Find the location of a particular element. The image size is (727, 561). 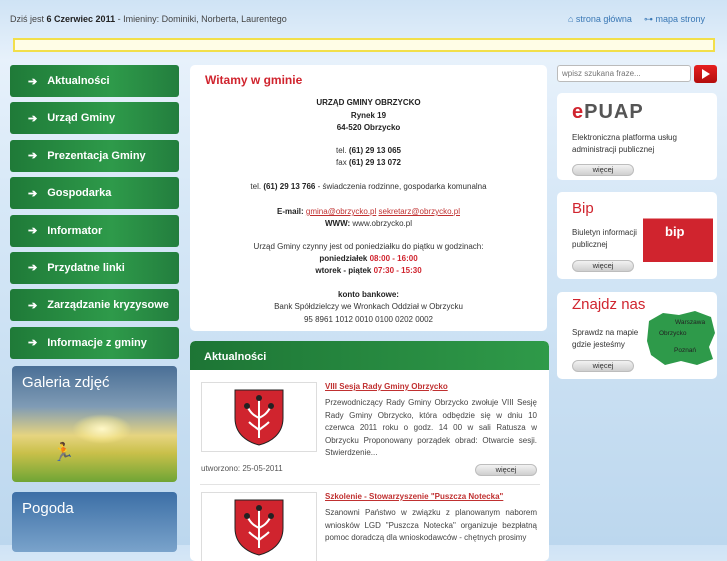

nav-item-informator: ➔ Informator is located at coordinates (94, 230).